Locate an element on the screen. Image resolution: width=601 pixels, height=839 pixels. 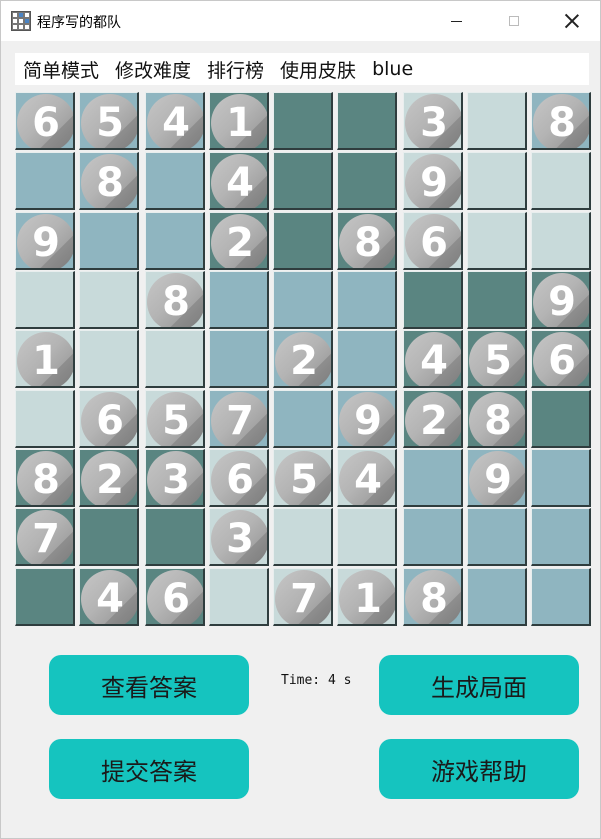
check-answer-button: 查看答案 is located at coordinates (149, 685).